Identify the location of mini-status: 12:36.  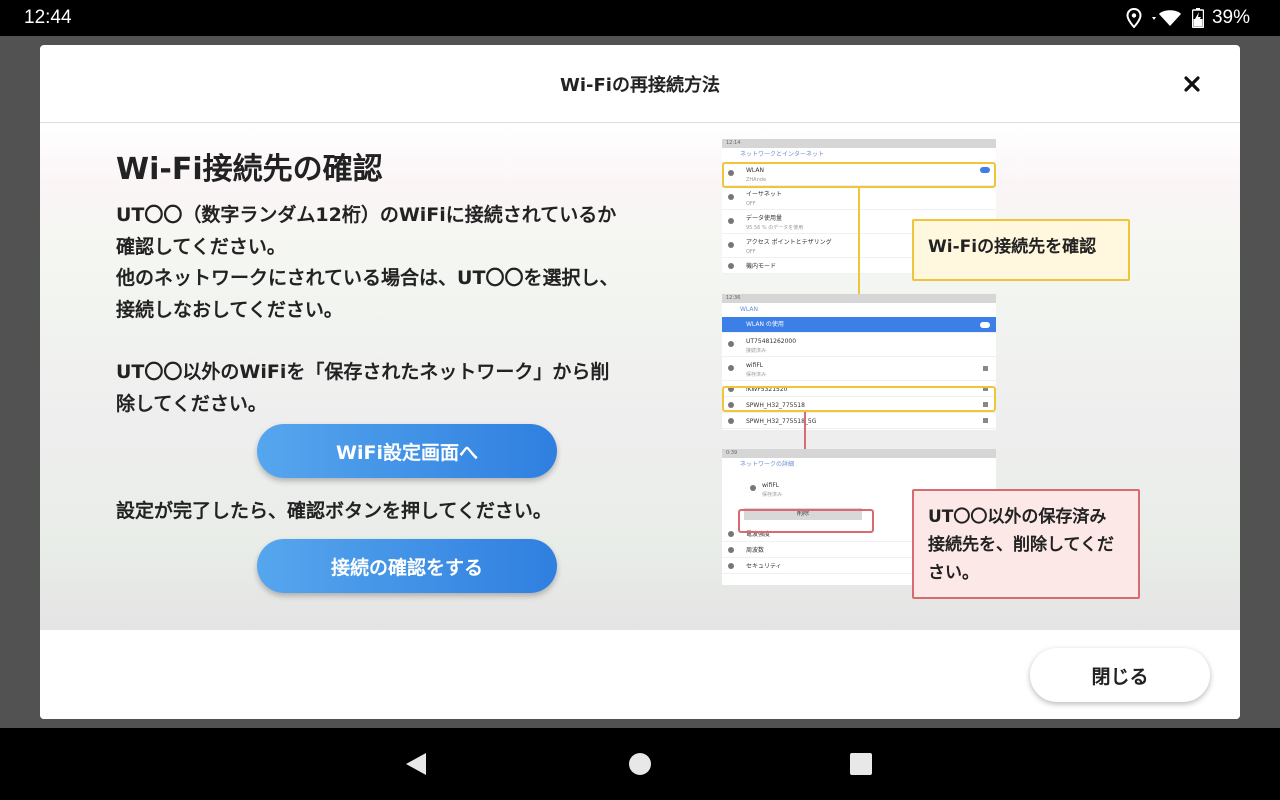
(859, 298).